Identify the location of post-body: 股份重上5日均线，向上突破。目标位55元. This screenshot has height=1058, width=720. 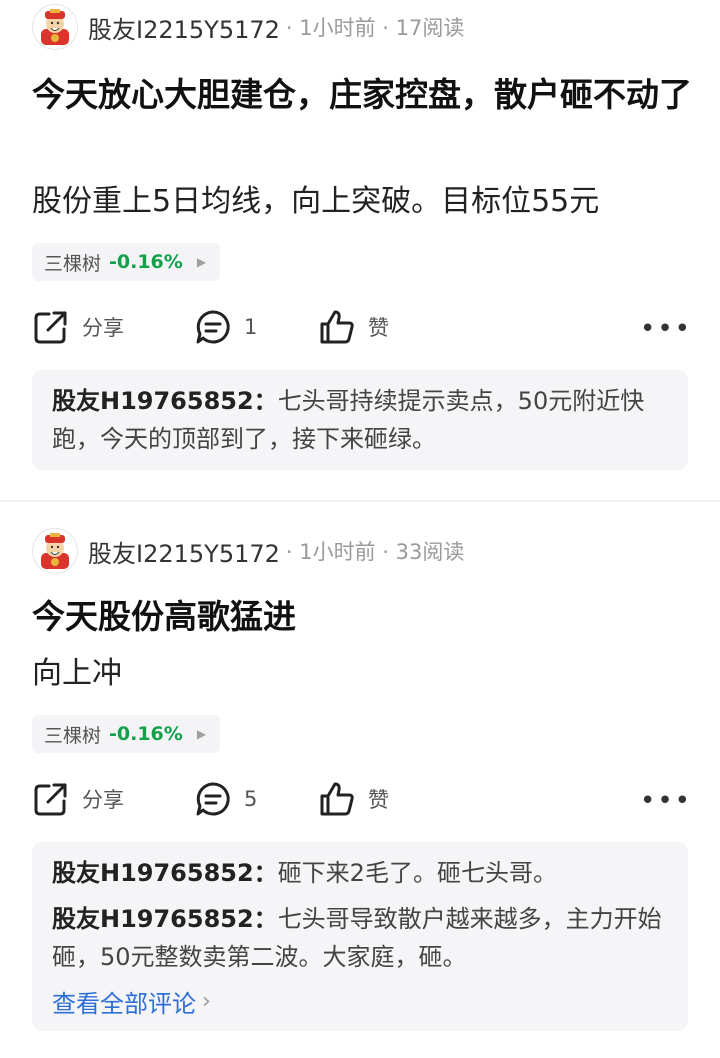
(362, 202).